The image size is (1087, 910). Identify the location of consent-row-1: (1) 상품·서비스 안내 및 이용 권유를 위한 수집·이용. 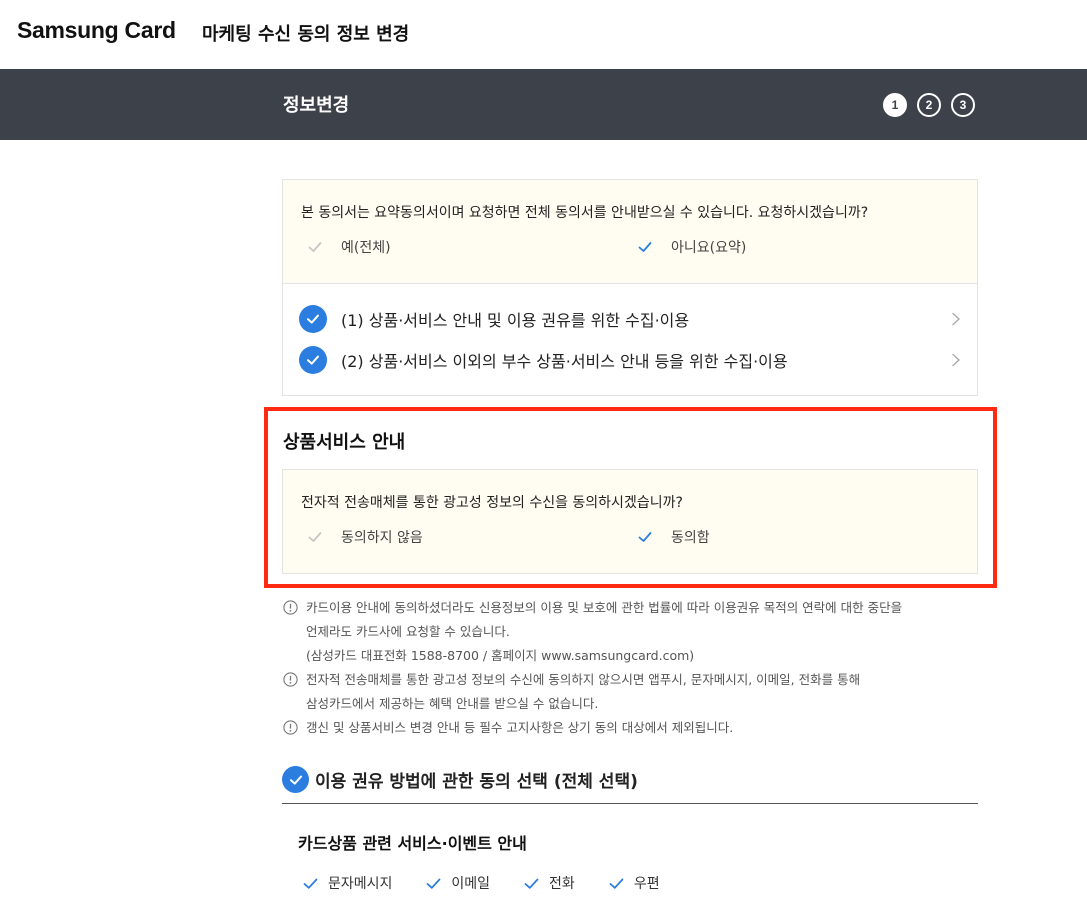
(631, 319).